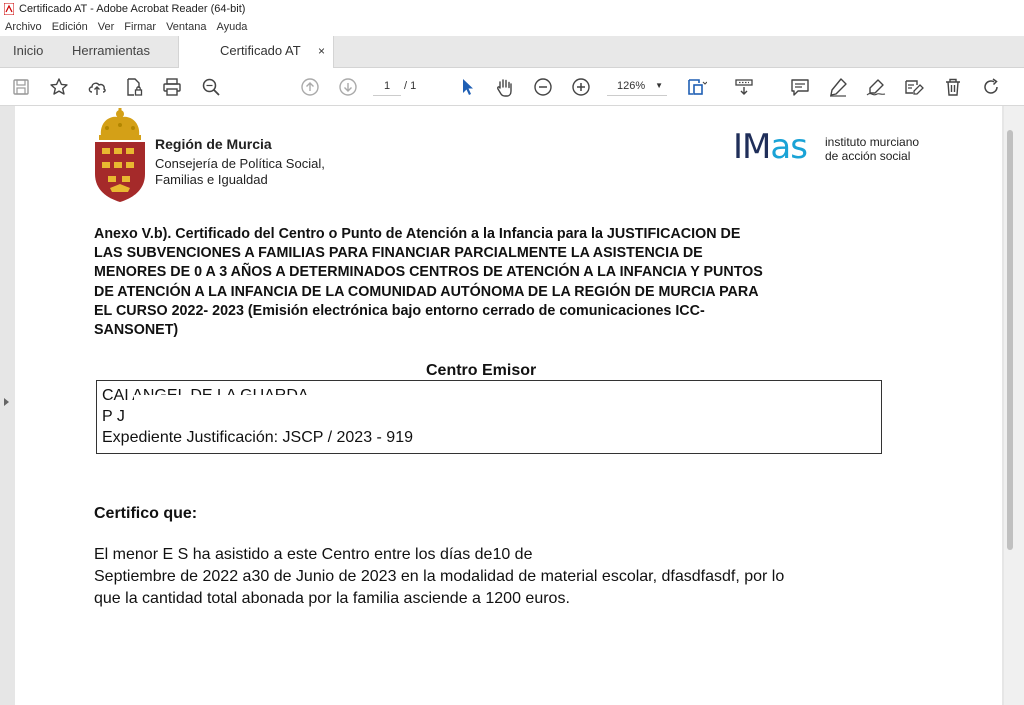 This screenshot has width=1024, height=705. What do you see at coordinates (467, 87) in the screenshot?
I see `select-cursor-icon` at bounding box center [467, 87].